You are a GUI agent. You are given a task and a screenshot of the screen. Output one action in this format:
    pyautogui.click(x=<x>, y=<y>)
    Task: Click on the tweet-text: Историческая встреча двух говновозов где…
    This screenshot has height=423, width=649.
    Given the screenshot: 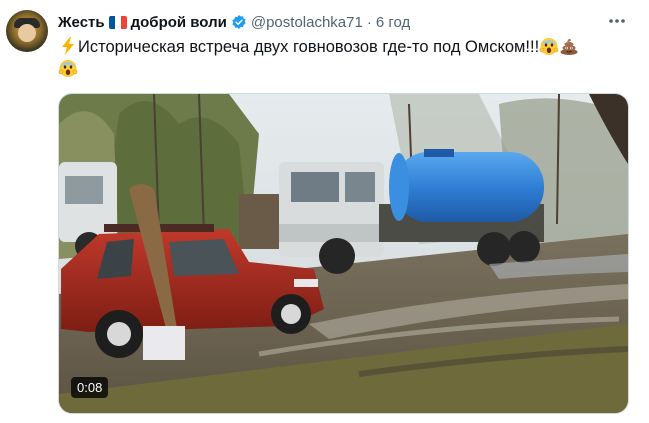 What is the action you would take?
    pyautogui.click(x=343, y=58)
    